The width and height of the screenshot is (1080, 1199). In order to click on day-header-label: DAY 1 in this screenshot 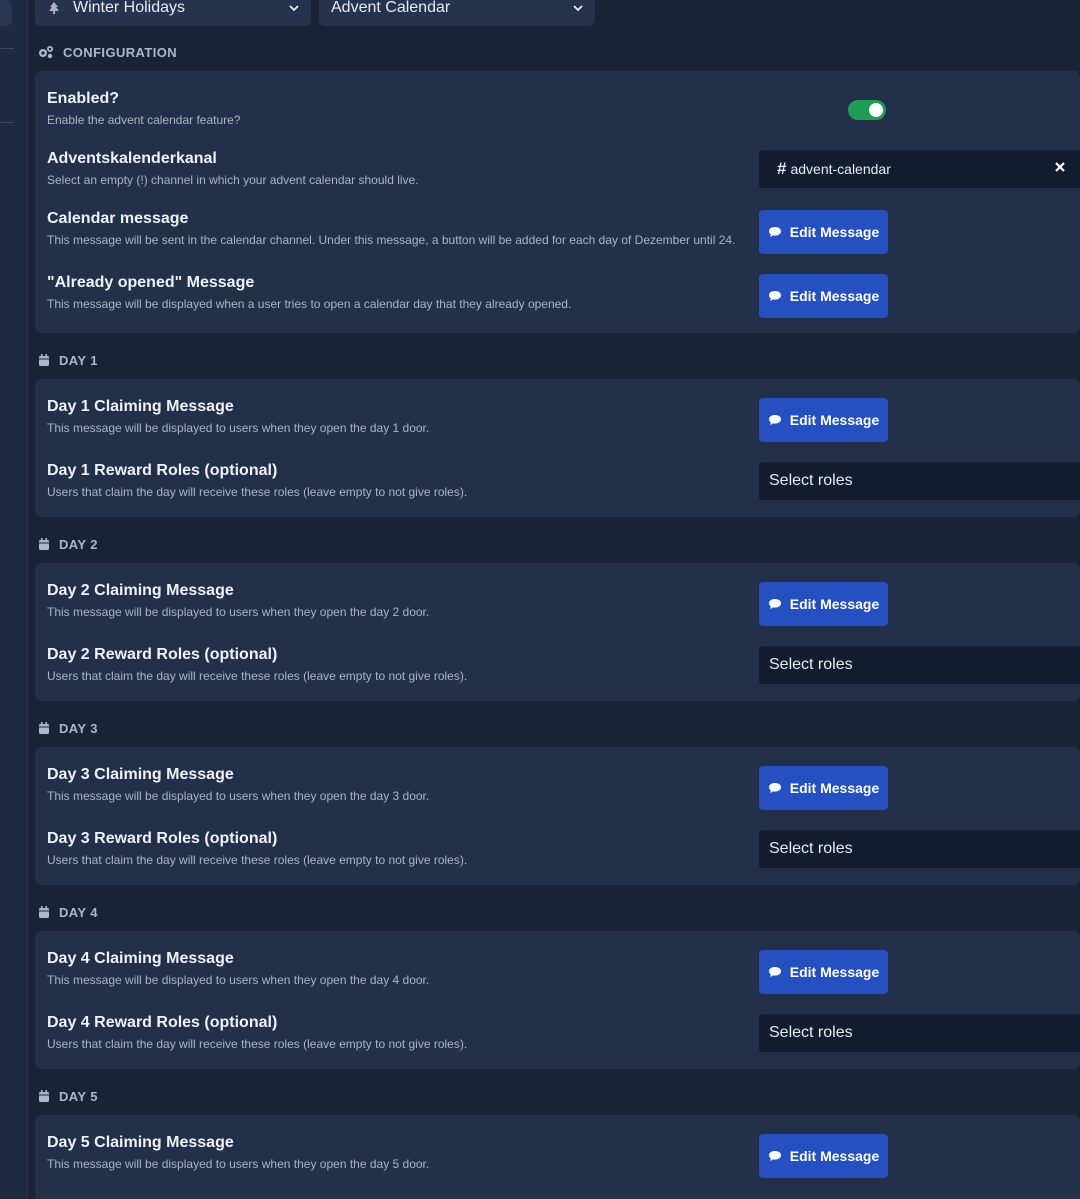, I will do `click(78, 360)`.